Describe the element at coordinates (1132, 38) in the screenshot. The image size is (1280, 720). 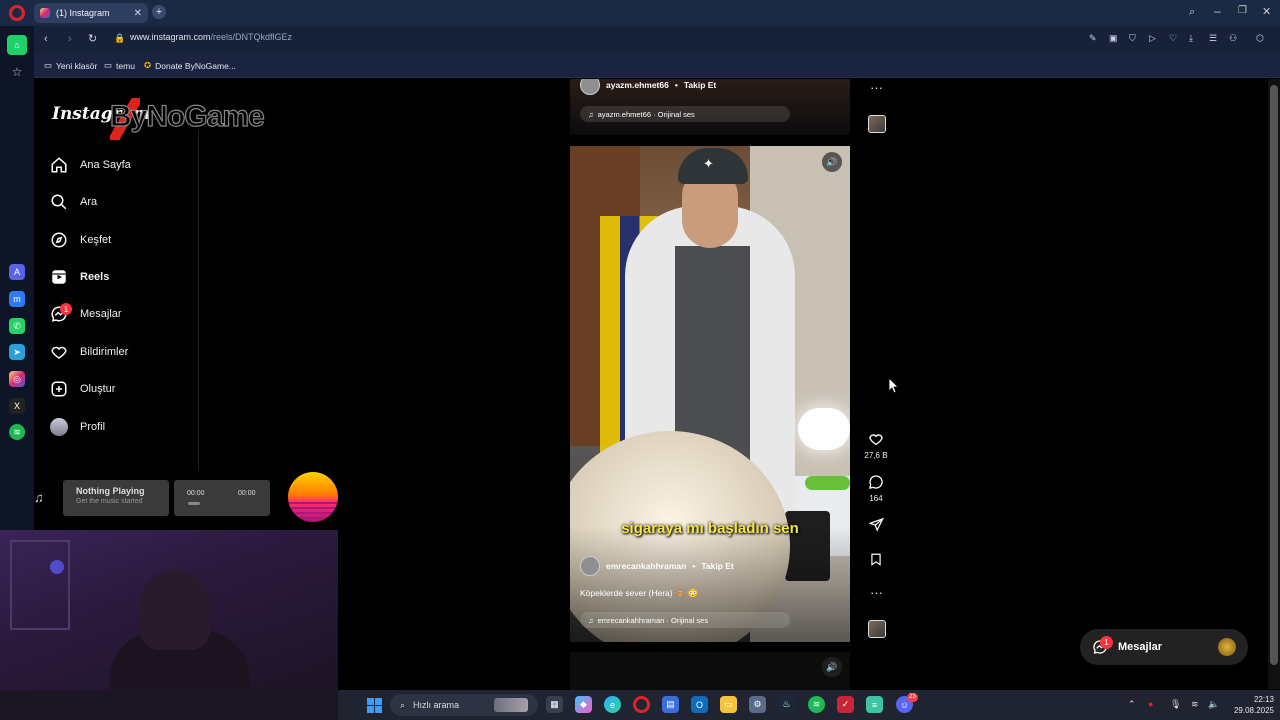
I see `shield-icon: ⛉` at that location.